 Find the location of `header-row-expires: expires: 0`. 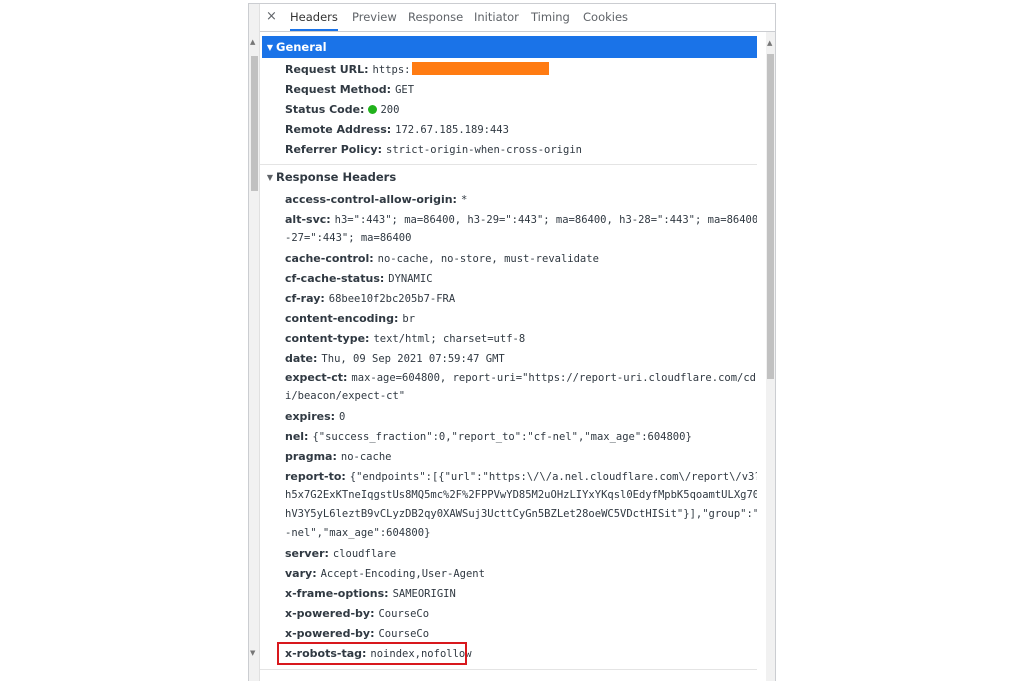

header-row-expires: expires: 0 is located at coordinates (315, 416).